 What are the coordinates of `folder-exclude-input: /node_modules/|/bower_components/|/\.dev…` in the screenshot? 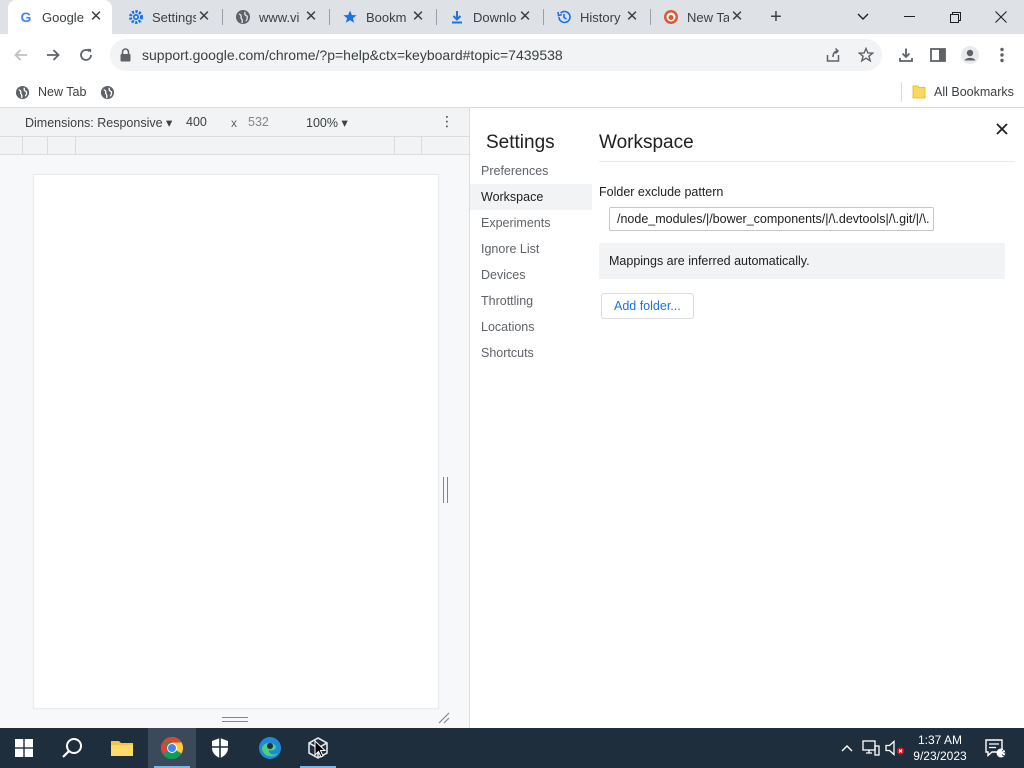 It's located at (771, 219).